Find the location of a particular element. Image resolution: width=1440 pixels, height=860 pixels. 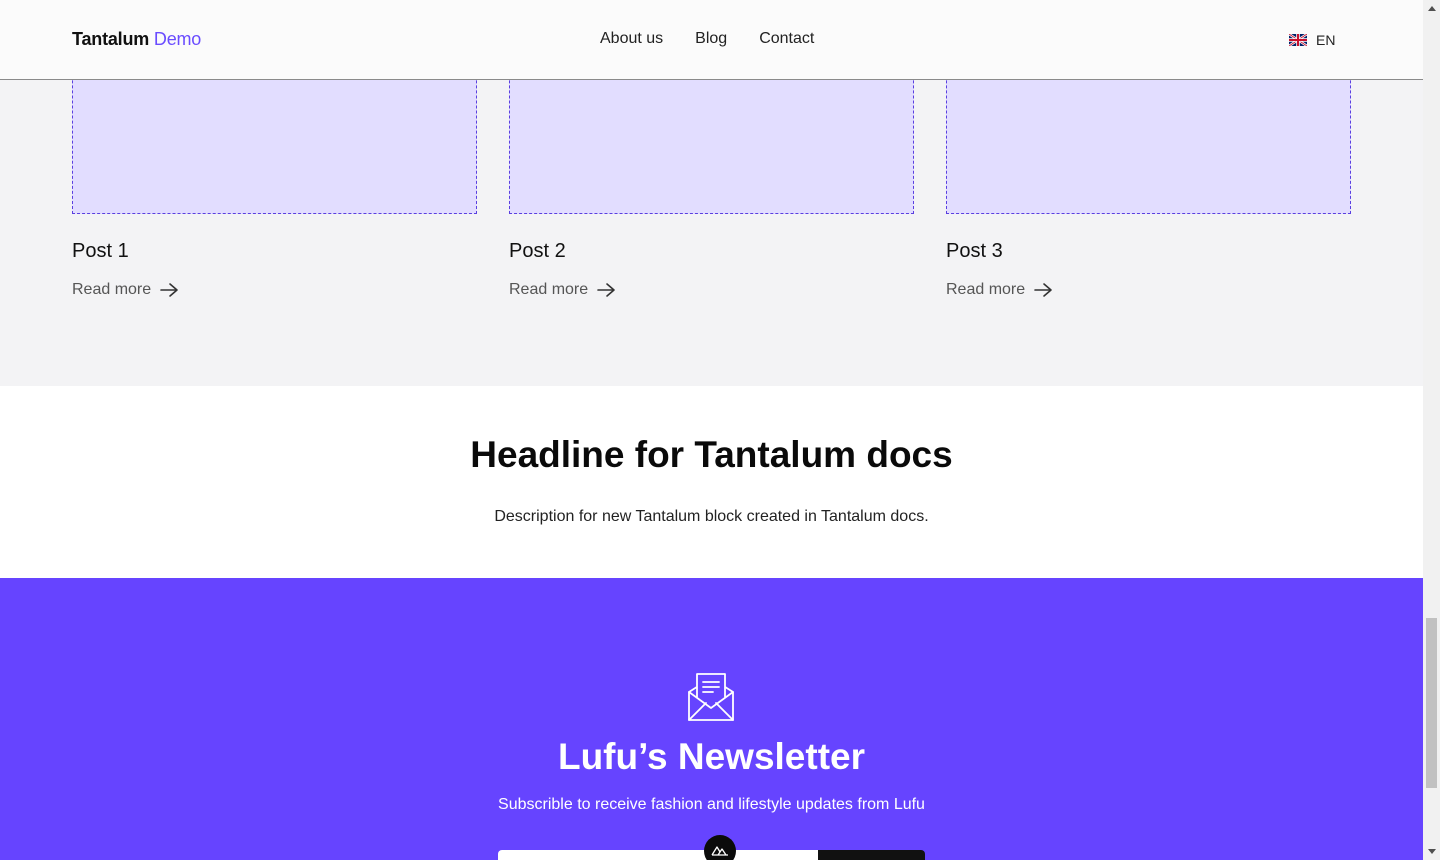

newsletter-email-input is located at coordinates (658, 855).